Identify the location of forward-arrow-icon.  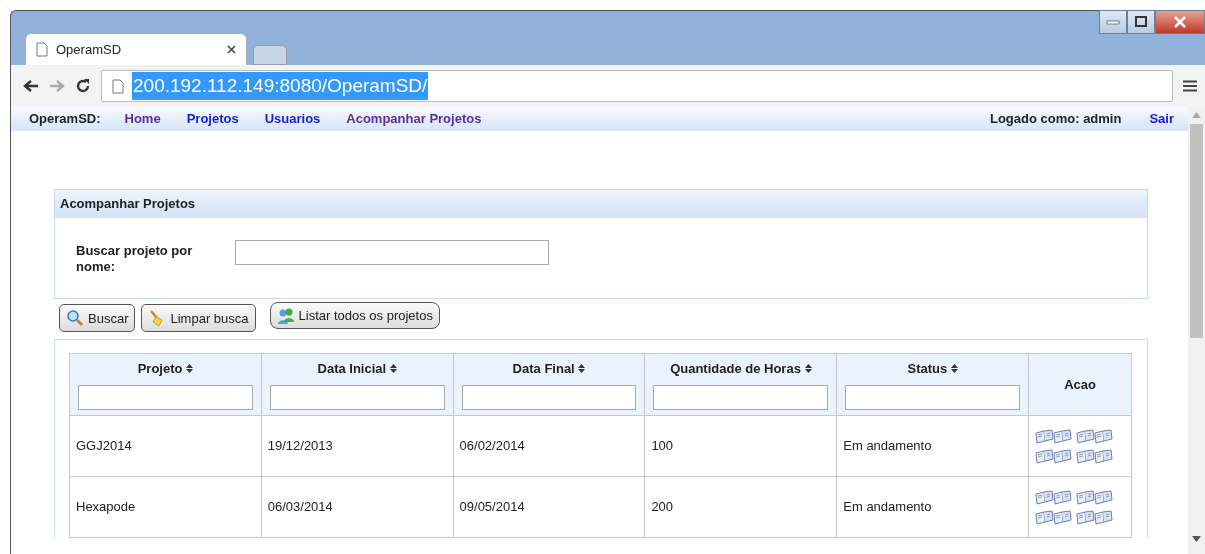
(57, 86).